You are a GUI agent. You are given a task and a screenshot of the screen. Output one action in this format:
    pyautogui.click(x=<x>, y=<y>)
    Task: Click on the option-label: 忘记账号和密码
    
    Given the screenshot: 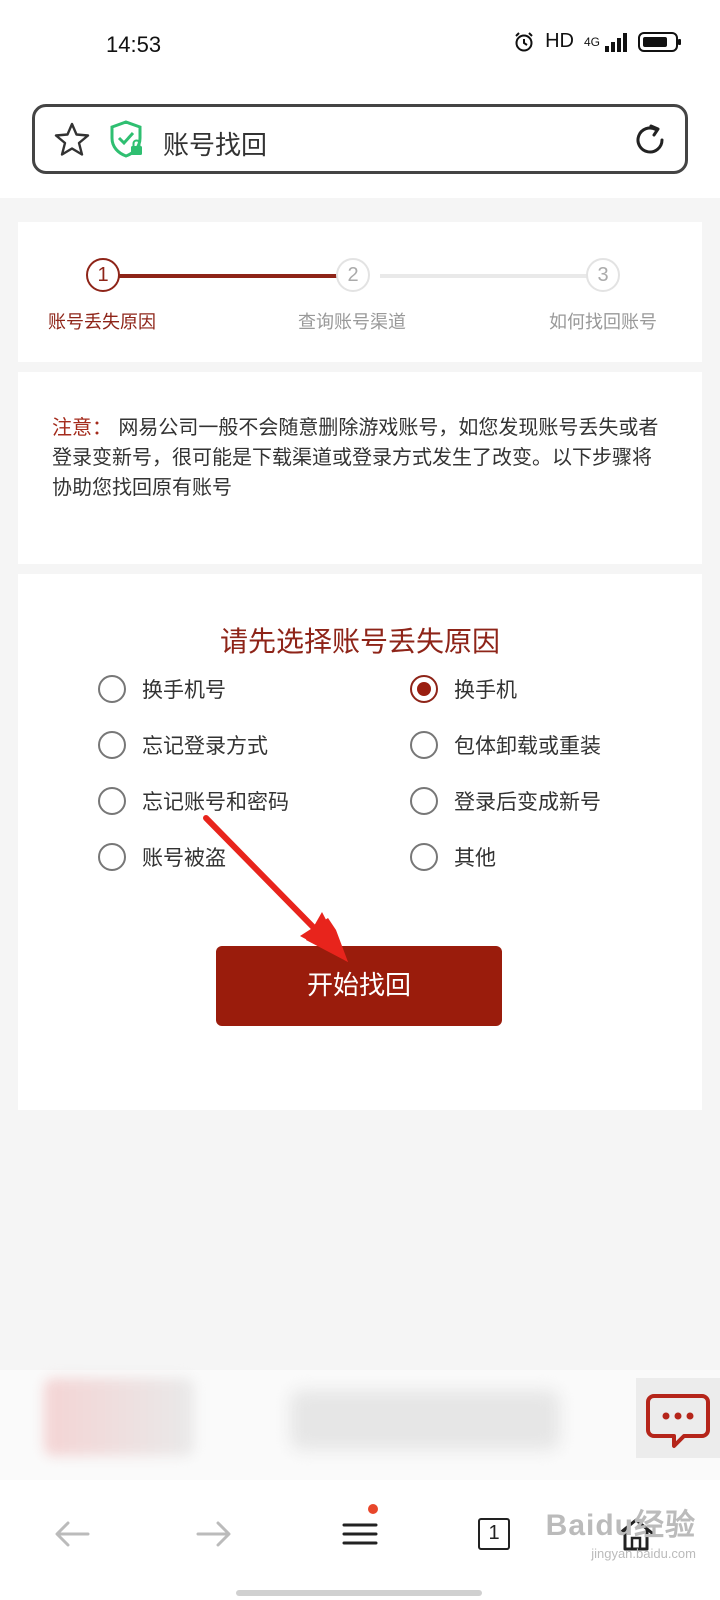 What is the action you would take?
    pyautogui.click(x=215, y=802)
    